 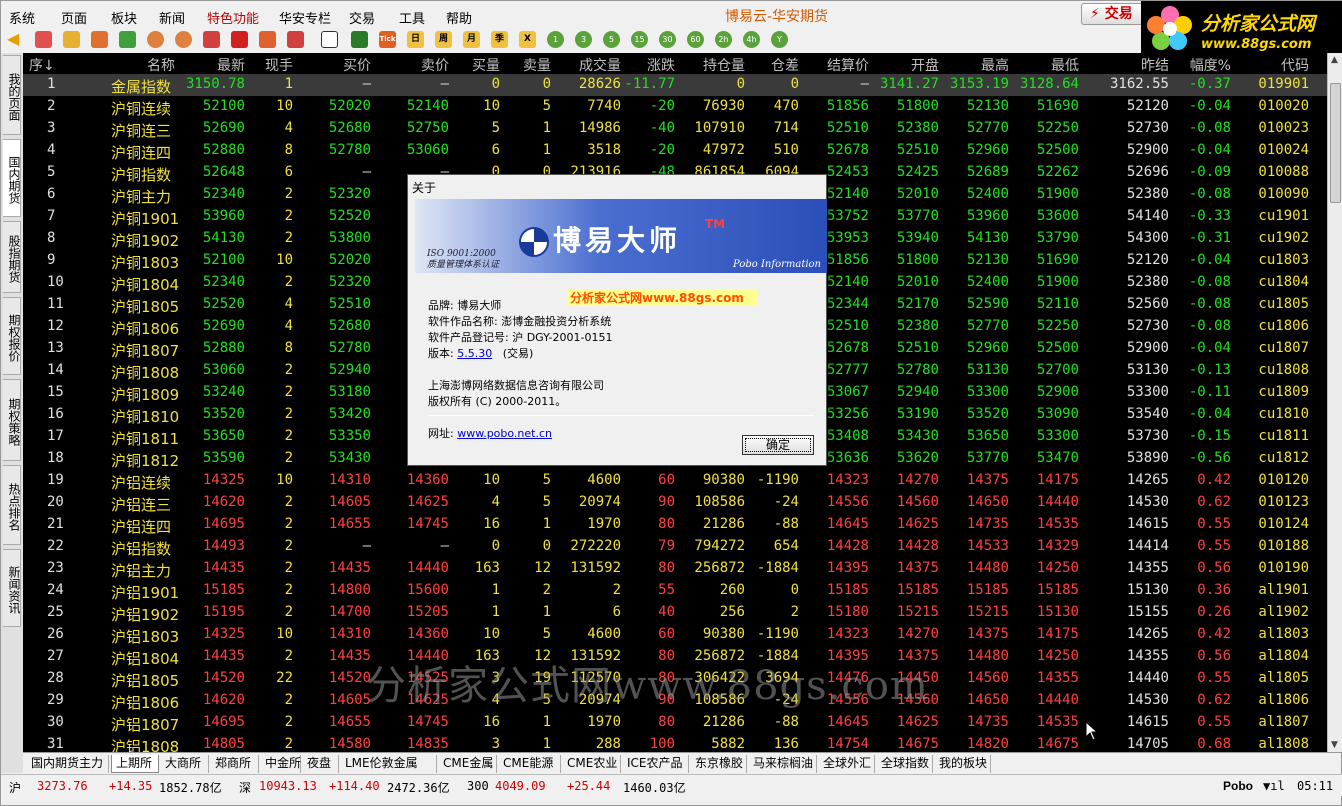 What do you see at coordinates (42, 65) in the screenshot?
I see `column-header-0: 序↓` at bounding box center [42, 65].